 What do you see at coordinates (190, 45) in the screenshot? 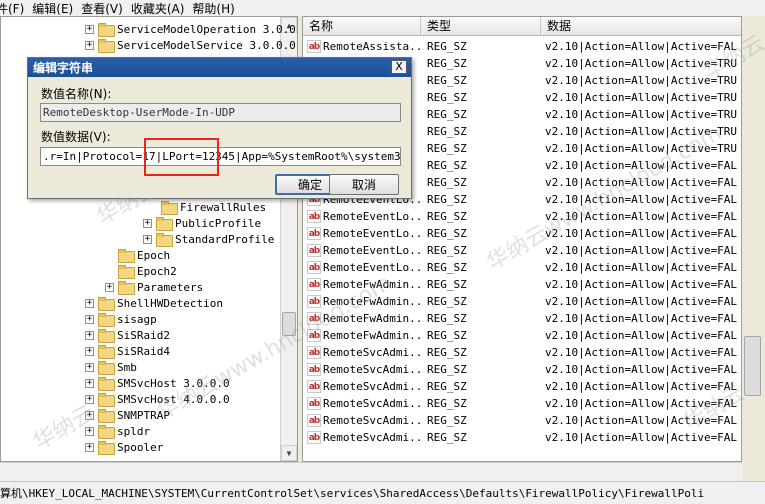
I see `tree-item: + ServiceModelService 3.0.0.0` at bounding box center [190, 45].